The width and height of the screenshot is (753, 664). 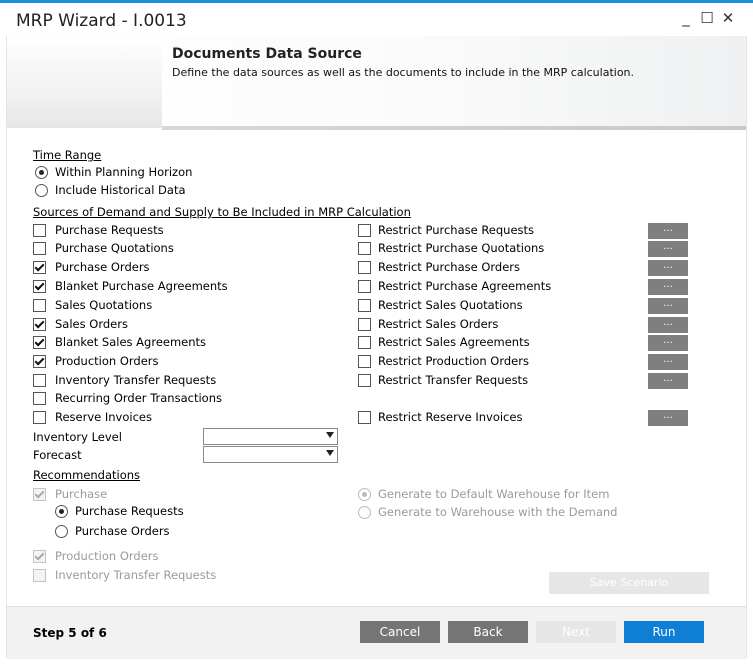 I want to click on restrict-purchase-orders-checkbox, so click(x=364, y=267).